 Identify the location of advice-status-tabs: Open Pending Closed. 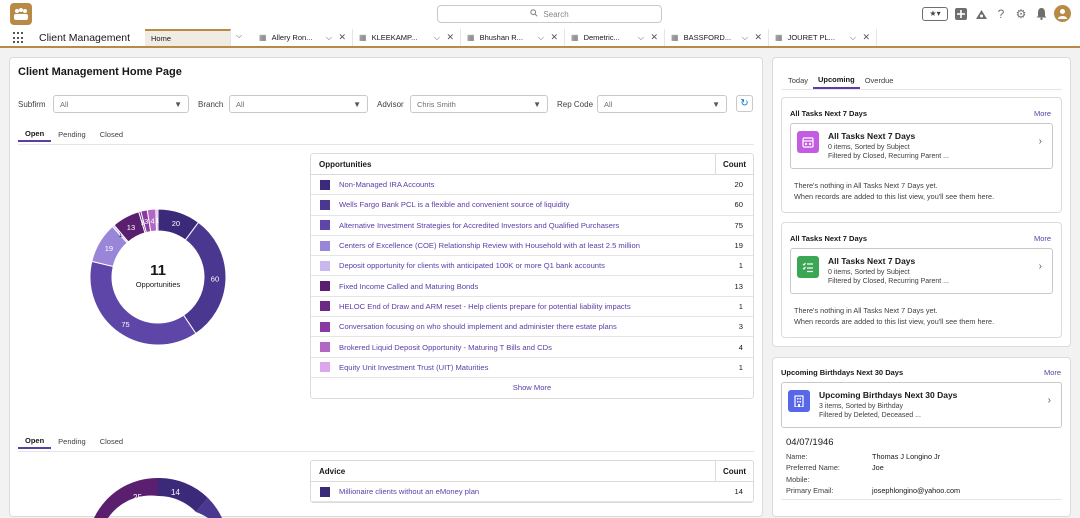
(74, 441).